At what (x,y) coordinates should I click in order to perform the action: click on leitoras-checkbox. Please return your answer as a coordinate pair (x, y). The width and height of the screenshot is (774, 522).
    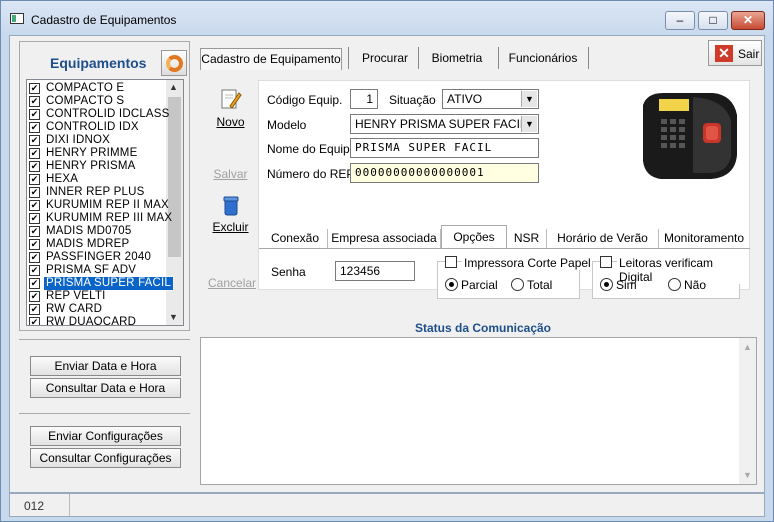
    Looking at the image, I should click on (606, 262).